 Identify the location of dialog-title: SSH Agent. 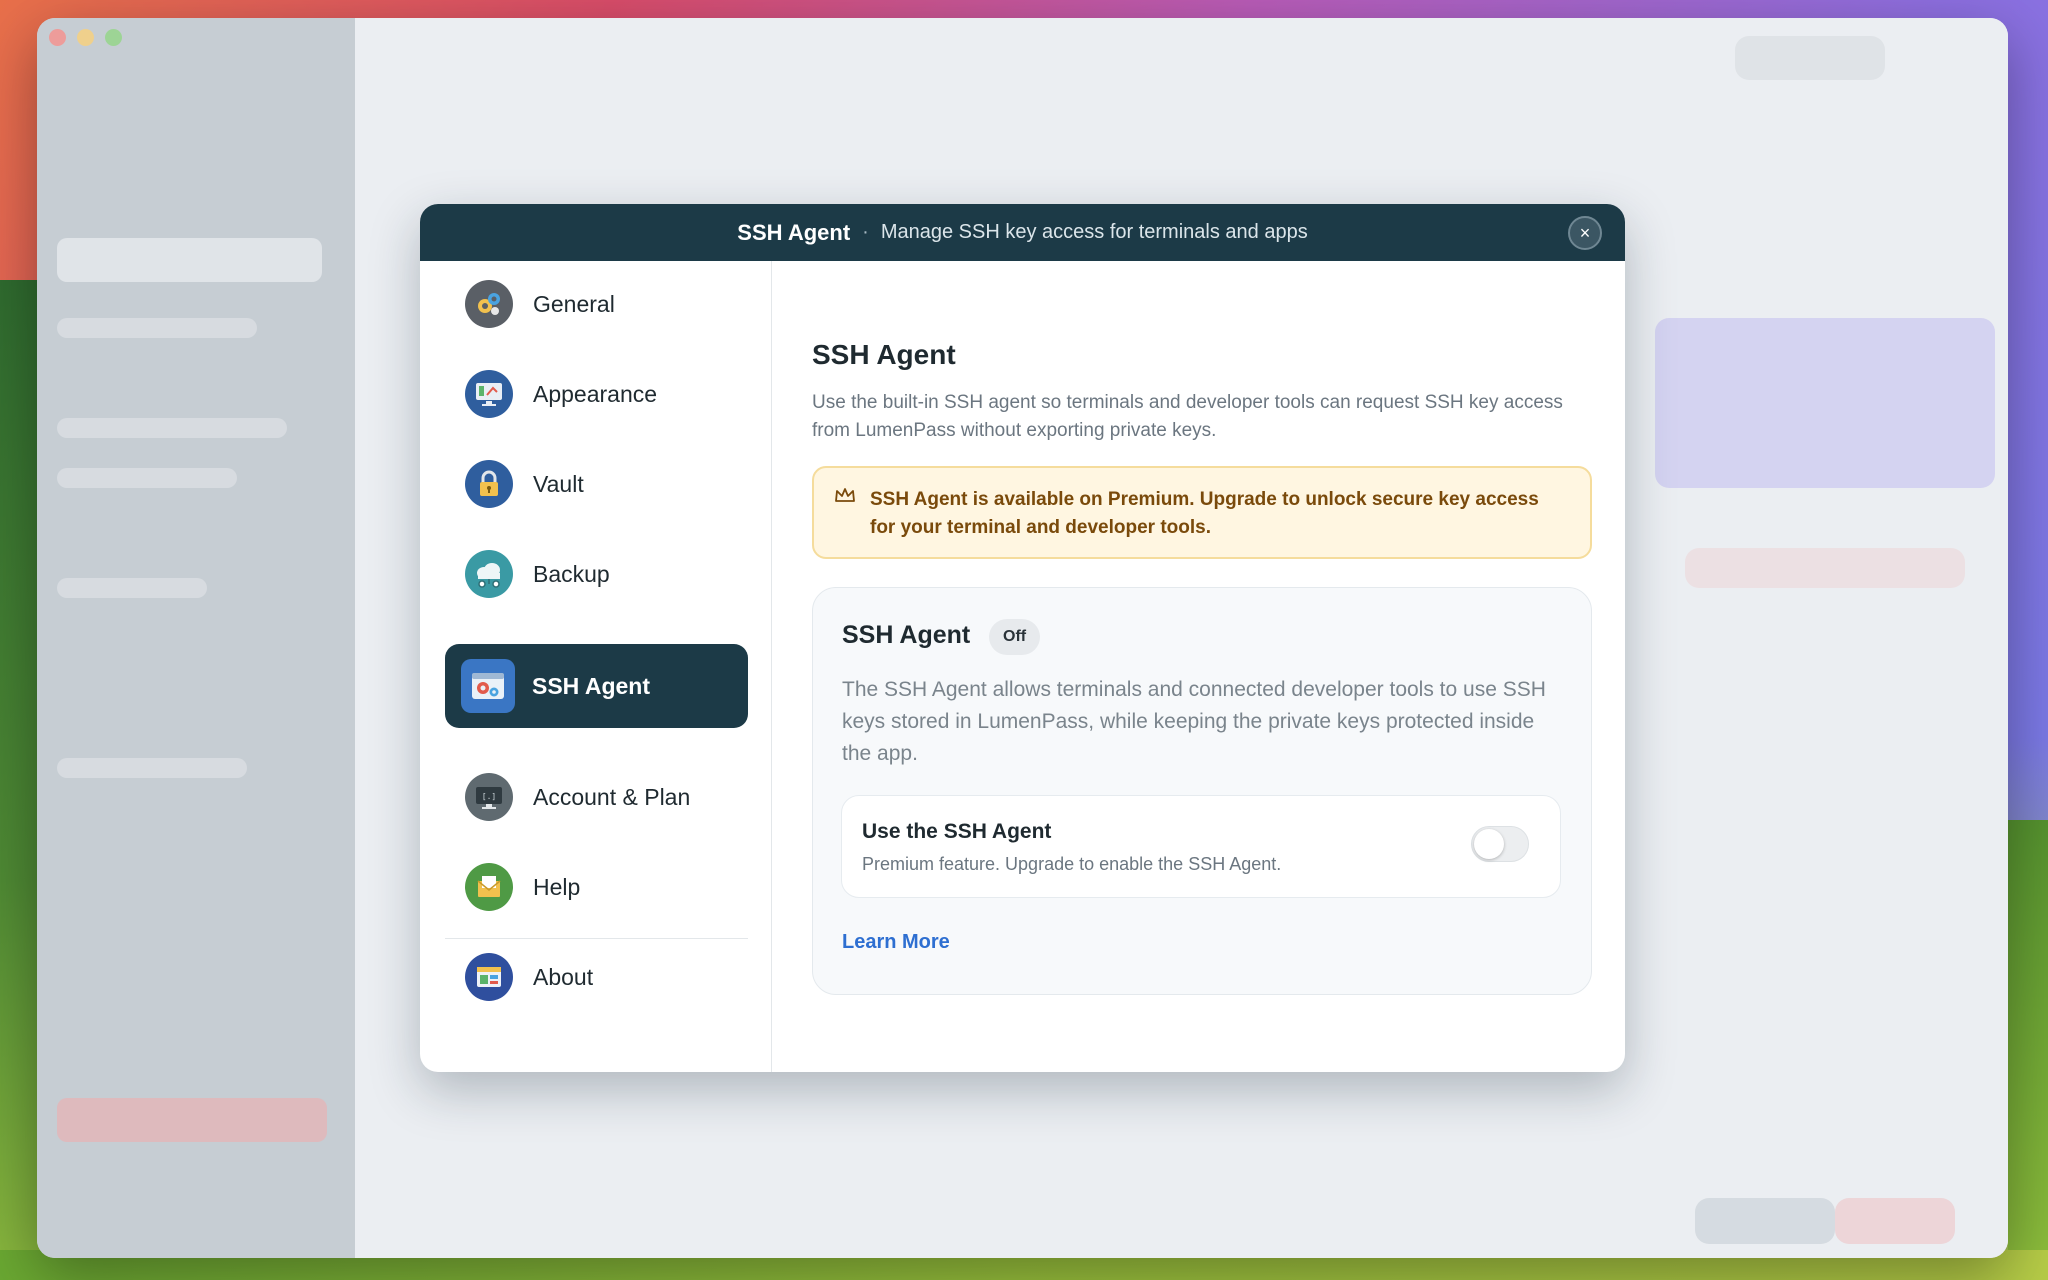
(794, 232).